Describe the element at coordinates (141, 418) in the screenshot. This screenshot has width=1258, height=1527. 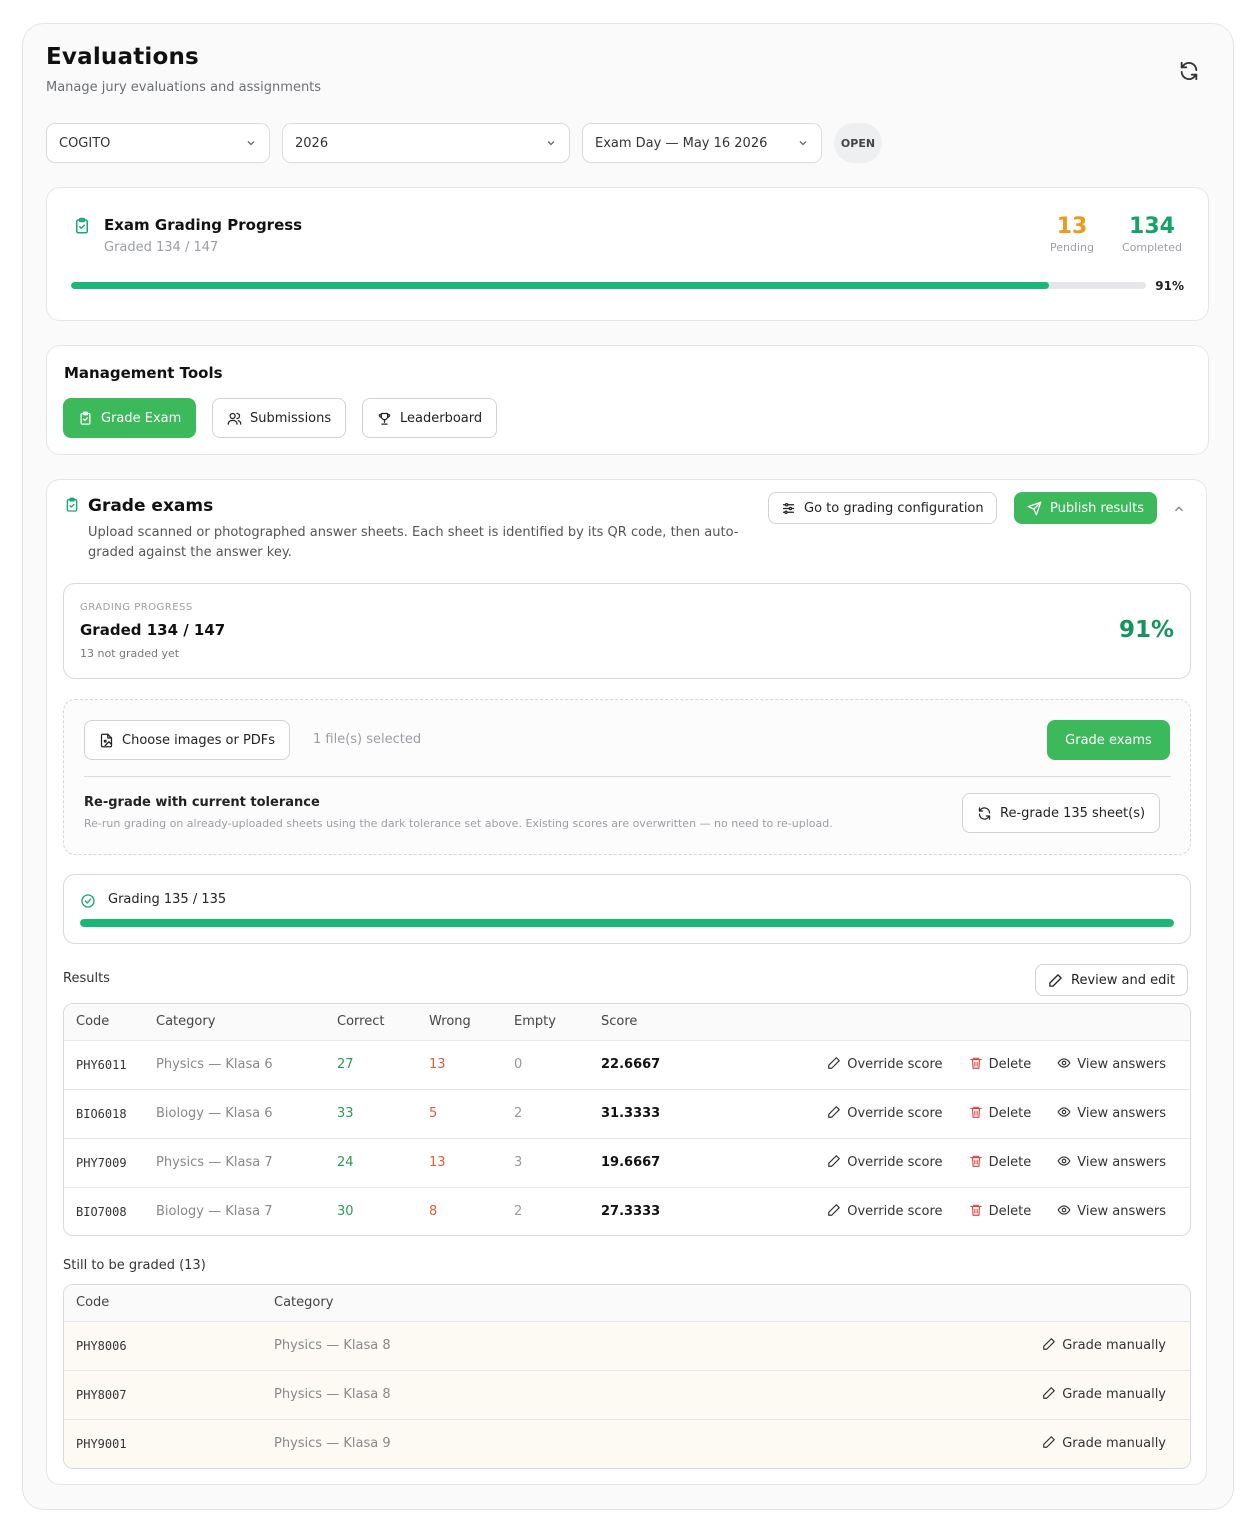
I see `grade-exam-label: Grade Exam` at that location.